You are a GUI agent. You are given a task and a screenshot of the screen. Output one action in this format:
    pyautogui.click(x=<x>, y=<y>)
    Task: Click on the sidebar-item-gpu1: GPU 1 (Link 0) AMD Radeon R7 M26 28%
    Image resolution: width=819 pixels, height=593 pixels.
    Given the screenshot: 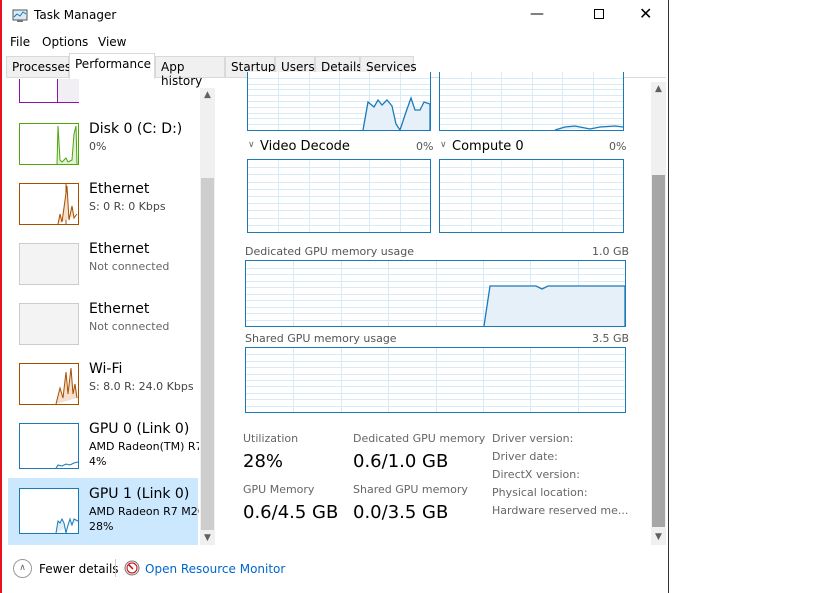 What is the action you would take?
    pyautogui.click(x=103, y=511)
    